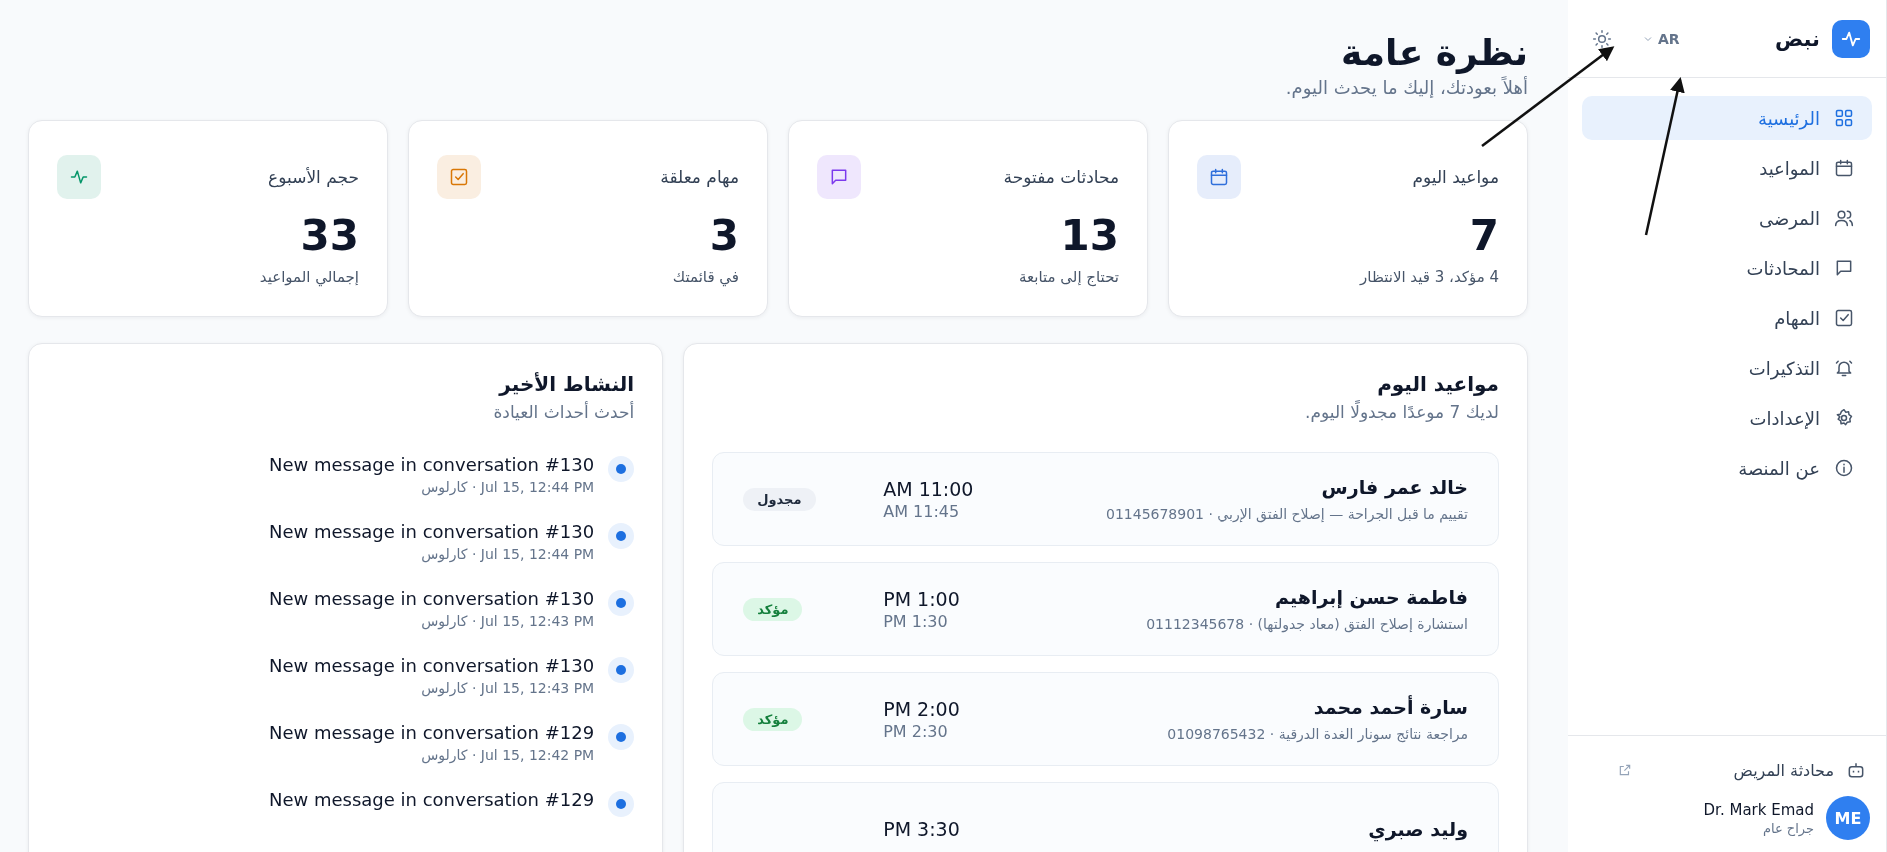 This screenshot has width=1887, height=852. What do you see at coordinates (1856, 770) in the screenshot?
I see `robot-icon` at bounding box center [1856, 770].